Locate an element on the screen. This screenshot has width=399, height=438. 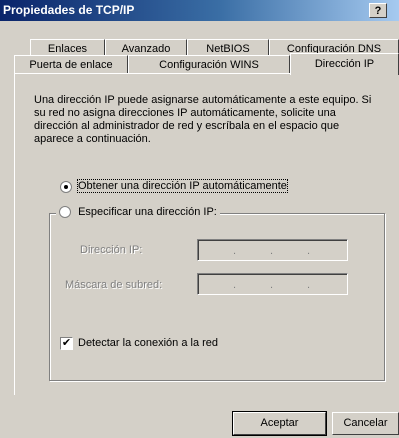
radio-specify-ip is located at coordinates (65, 212).